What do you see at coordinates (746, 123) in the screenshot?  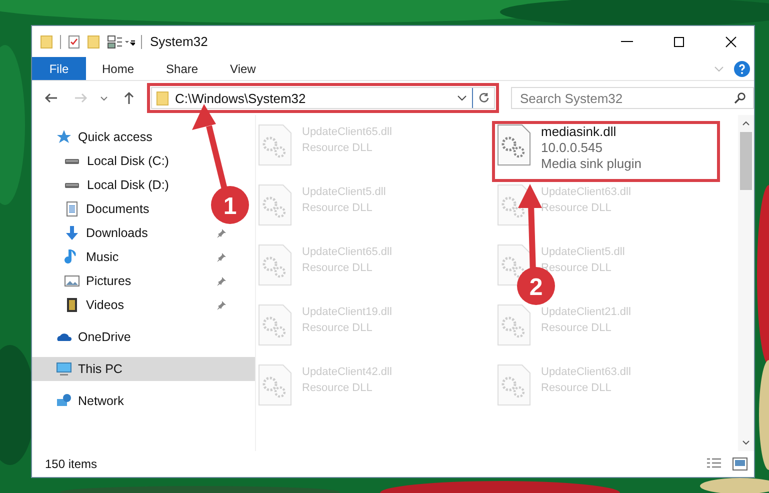 I see `scroll-up-icon` at bounding box center [746, 123].